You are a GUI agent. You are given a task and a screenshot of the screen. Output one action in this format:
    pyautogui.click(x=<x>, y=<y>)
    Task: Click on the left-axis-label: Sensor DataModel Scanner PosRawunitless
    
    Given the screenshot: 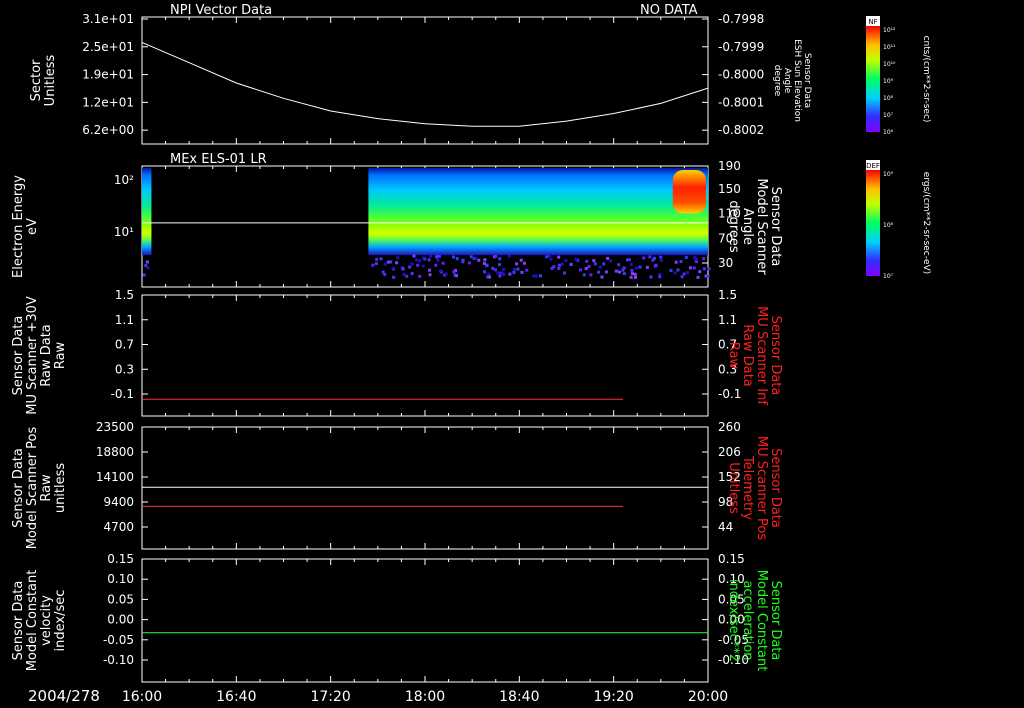 What is the action you would take?
    pyautogui.click(x=39, y=487)
    